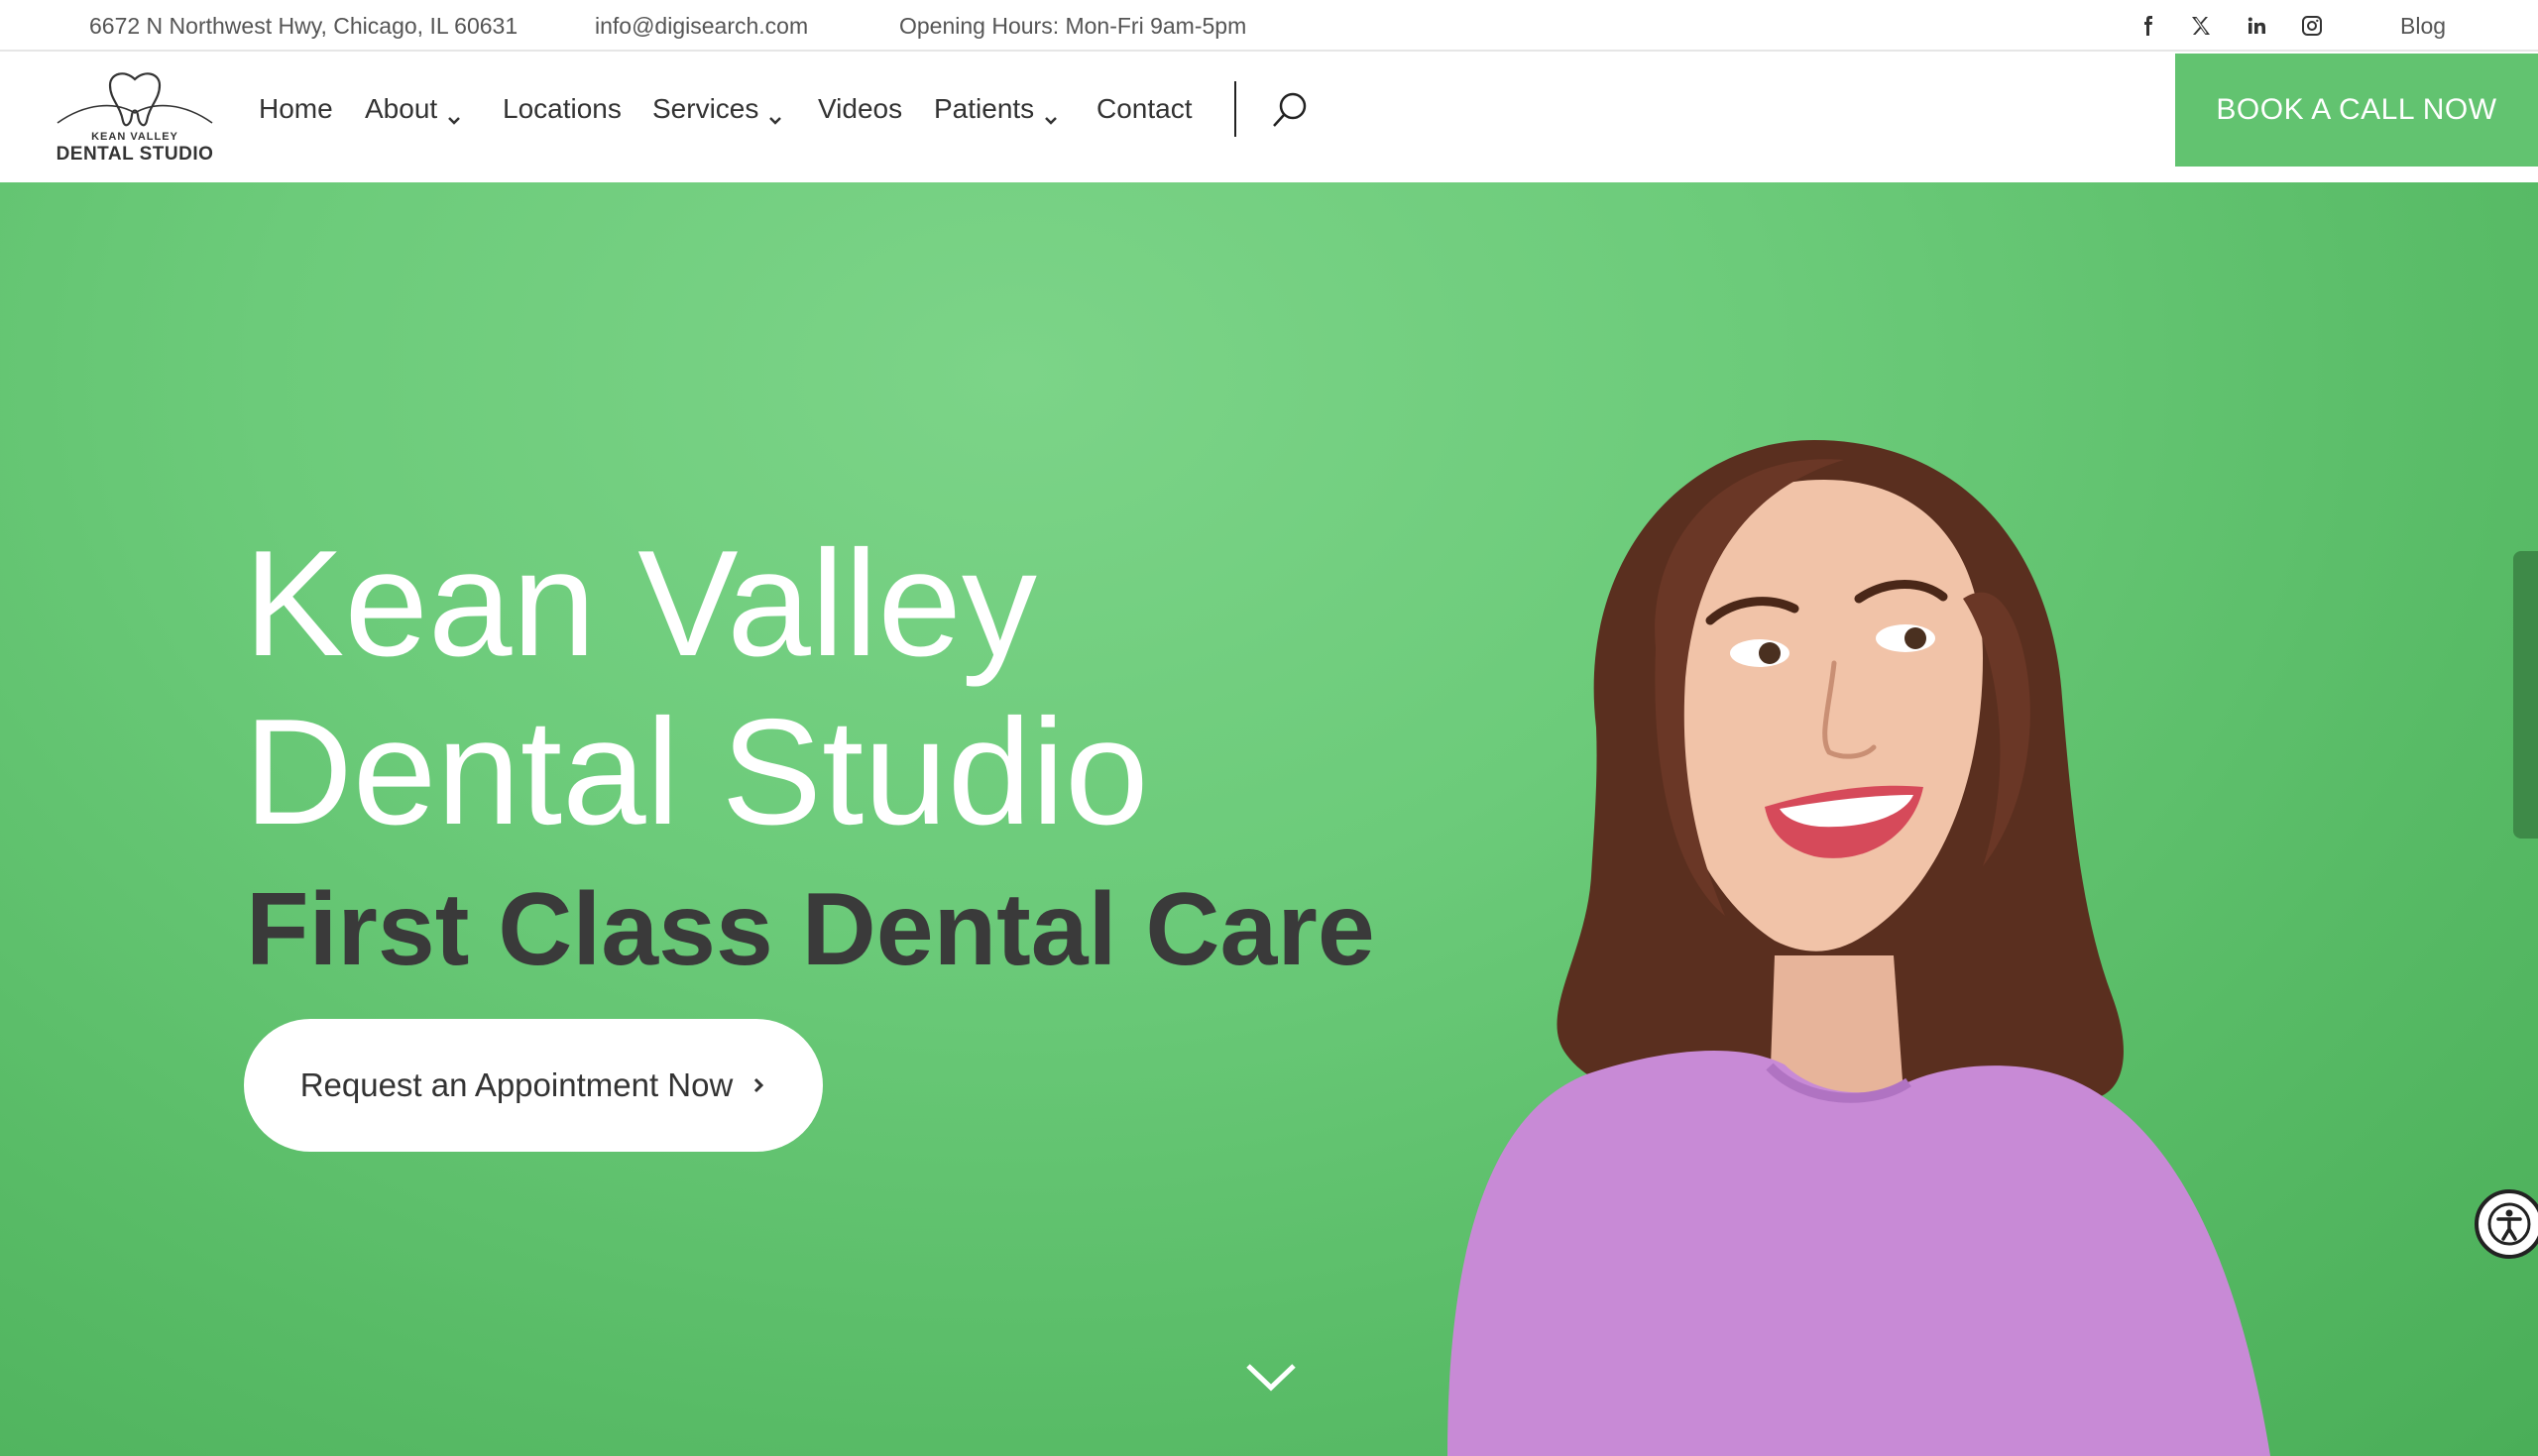  Describe the element at coordinates (135, 99) in the screenshot. I see `tooth-logo-icon` at that location.